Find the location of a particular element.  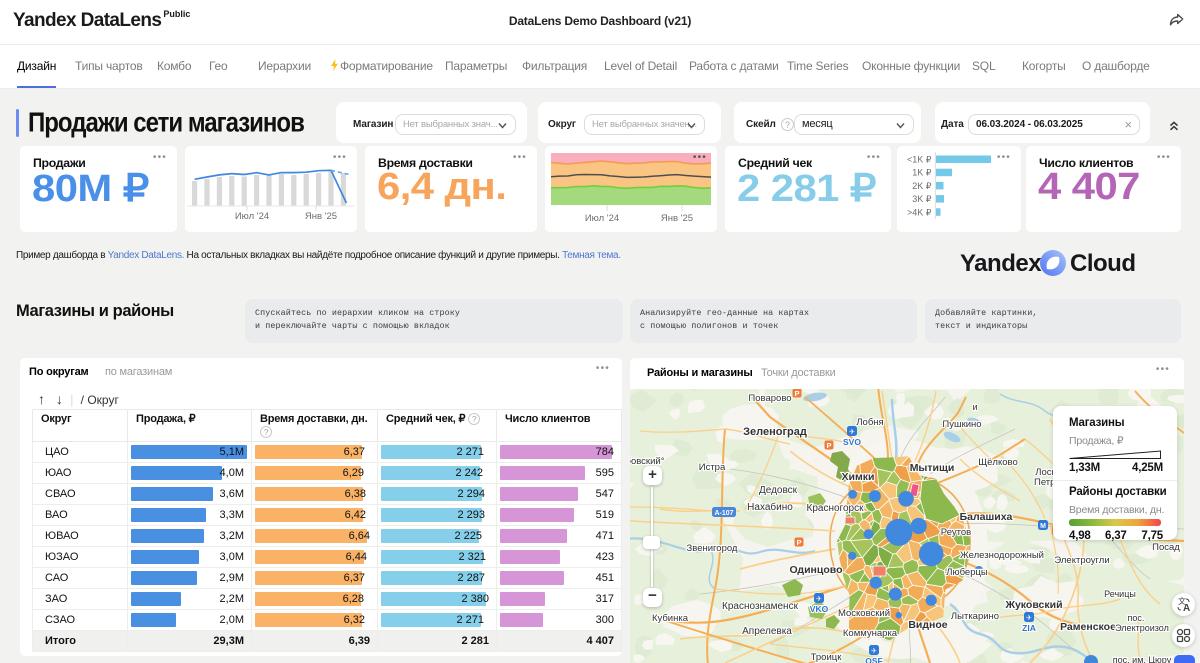

svg-text: Балашиха is located at coordinates (986, 517).